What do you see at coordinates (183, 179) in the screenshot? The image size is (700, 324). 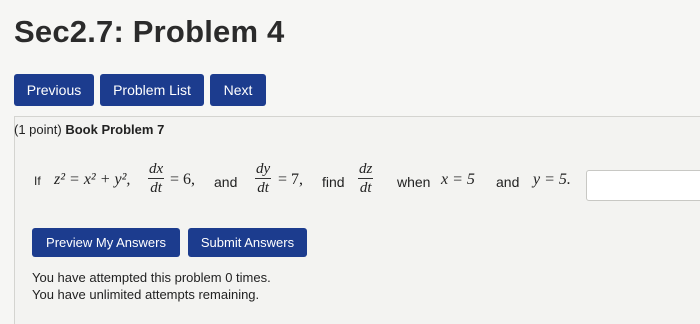 I see `dx-dt-value: = 6,` at bounding box center [183, 179].